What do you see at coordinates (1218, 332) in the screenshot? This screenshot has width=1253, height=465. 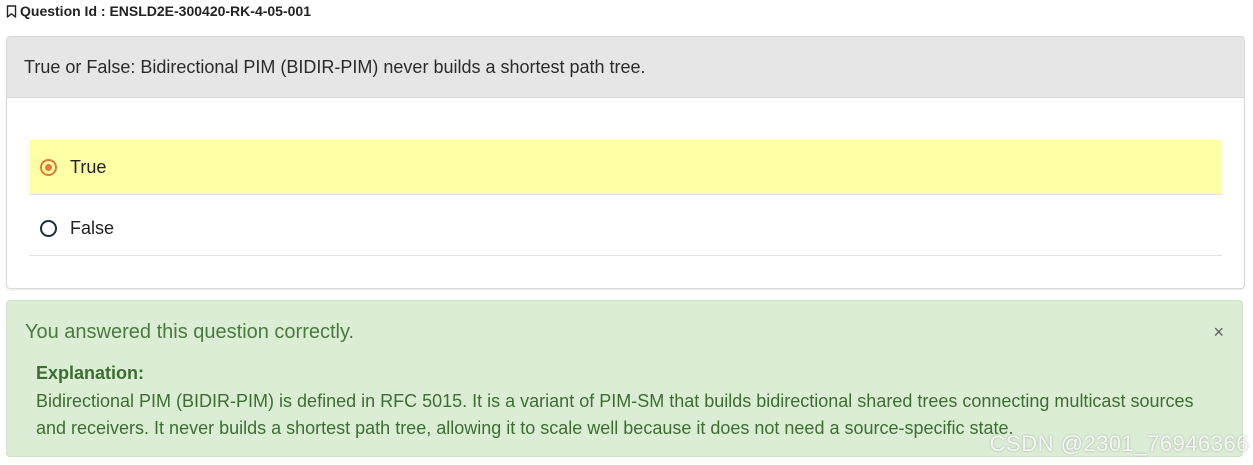 I see `close-icon: ×` at bounding box center [1218, 332].